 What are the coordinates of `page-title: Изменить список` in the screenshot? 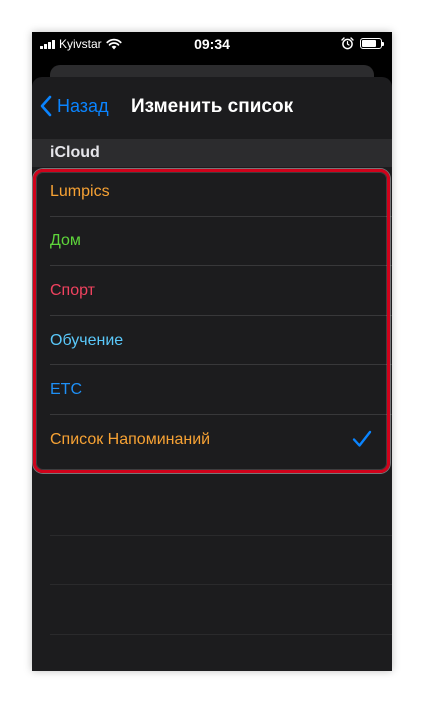 It's located at (212, 106).